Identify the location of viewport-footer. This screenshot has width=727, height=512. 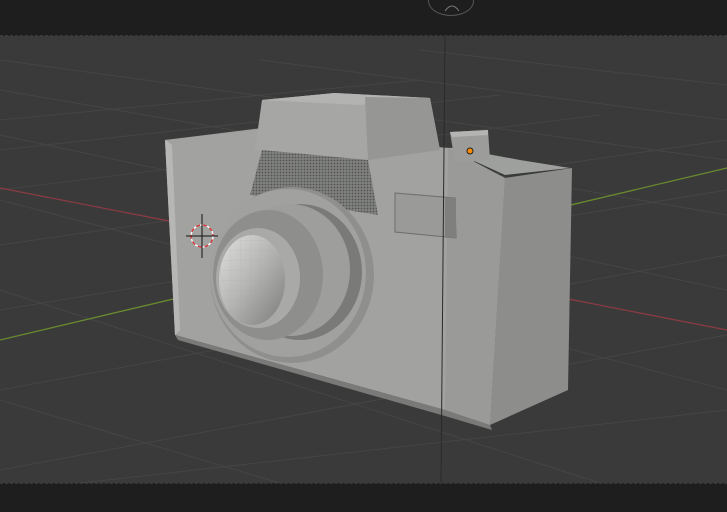
(363, 497).